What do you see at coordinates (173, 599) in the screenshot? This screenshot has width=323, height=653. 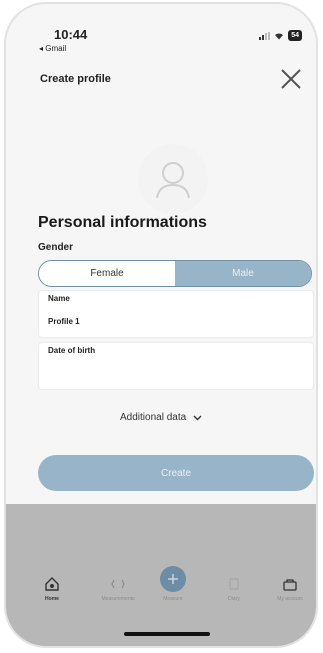 I see `tab-measure-label: Measure` at bounding box center [173, 599].